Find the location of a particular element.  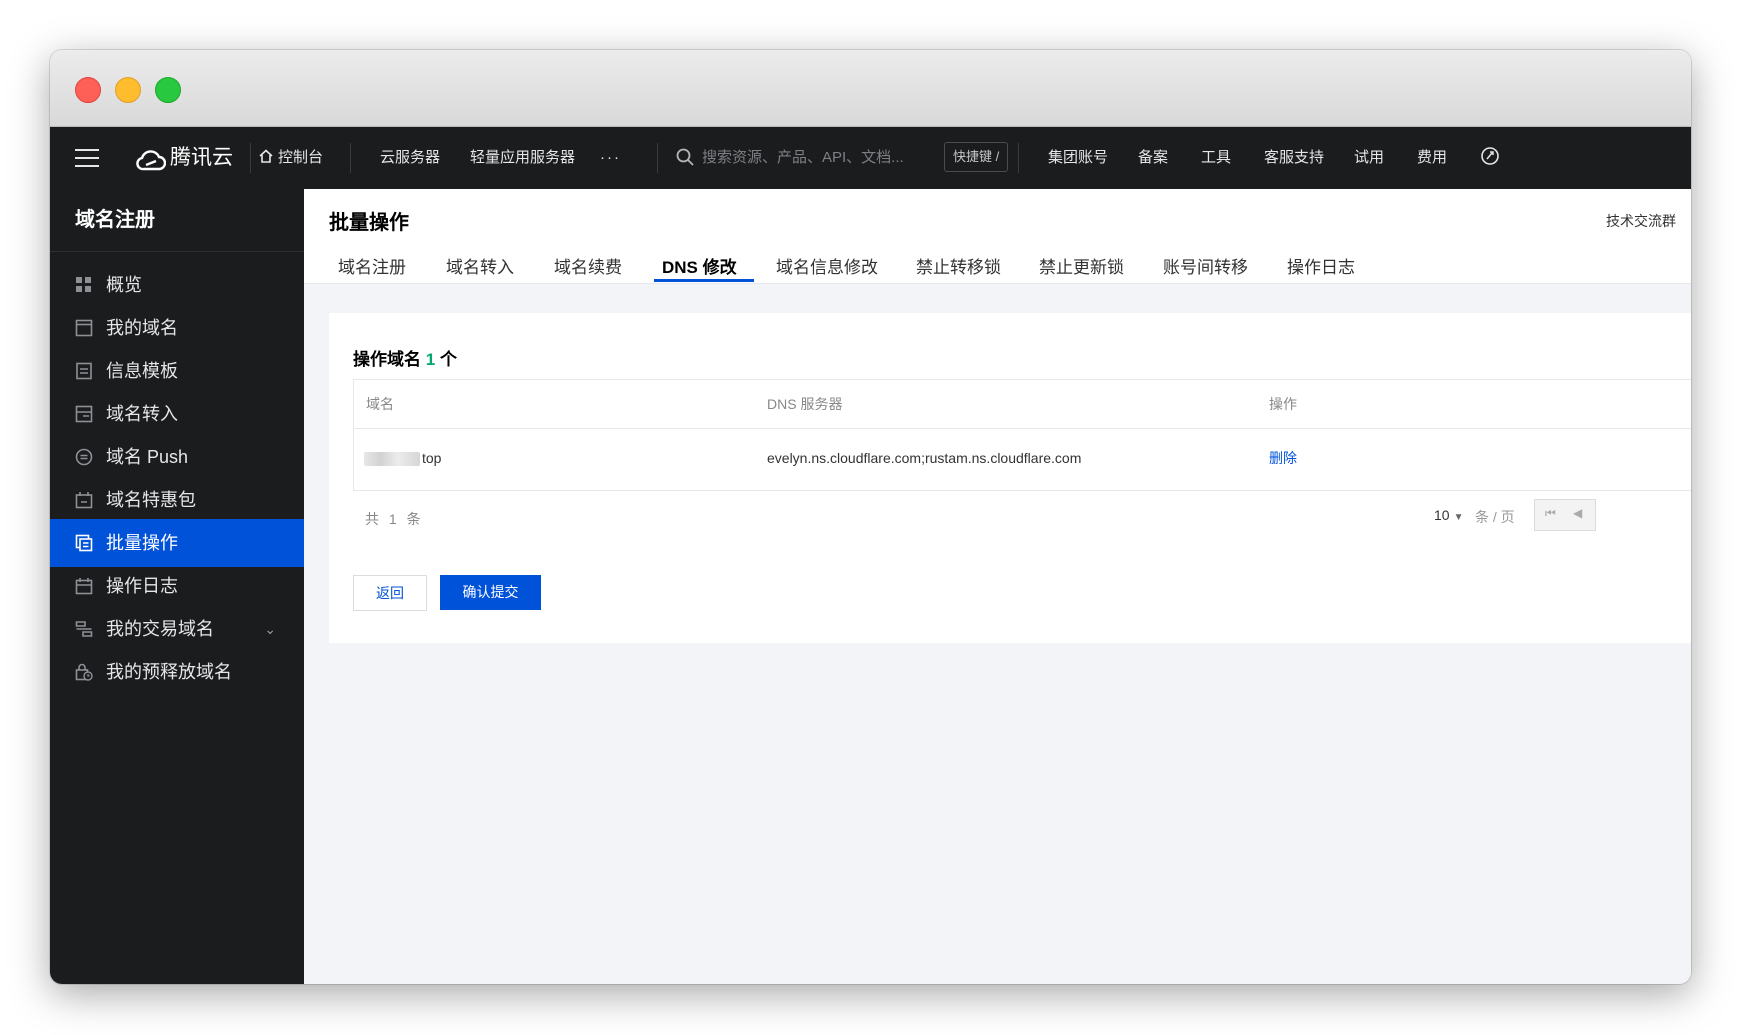

submit-button: 确认提交 is located at coordinates (490, 592).